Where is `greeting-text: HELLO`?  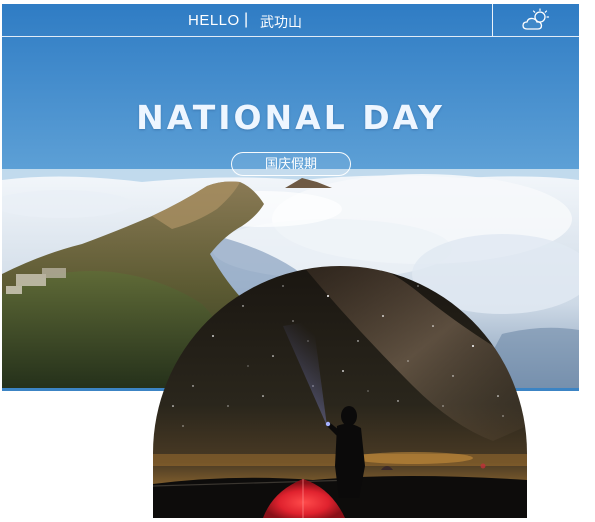
greeting-text: HELLO is located at coordinates (214, 20).